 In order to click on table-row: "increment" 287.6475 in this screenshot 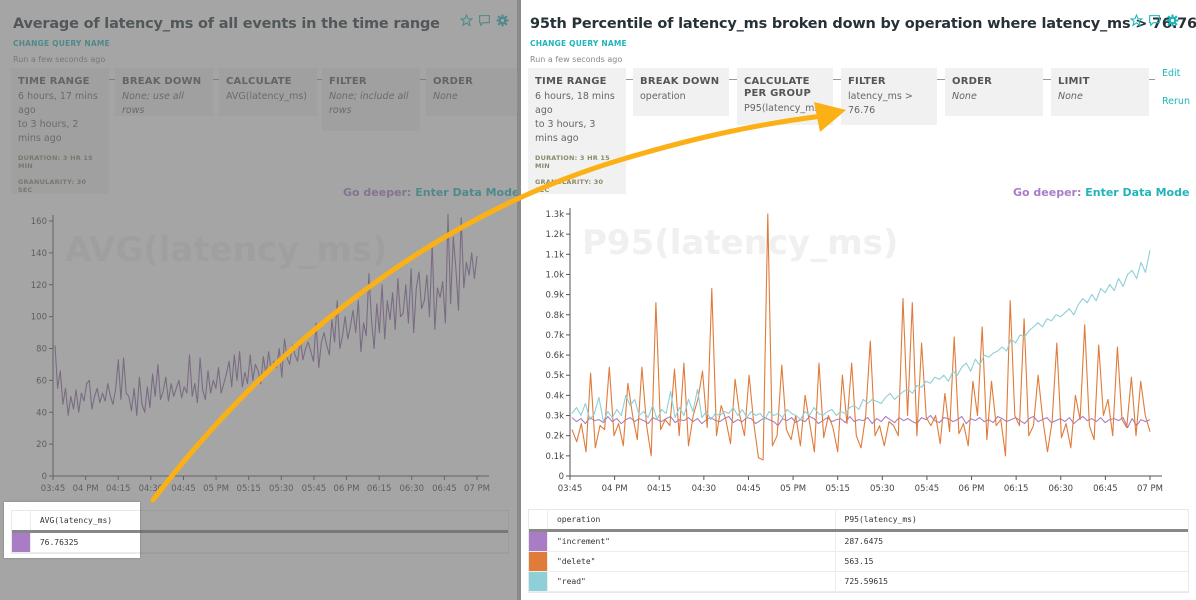, I will do `click(858, 542)`.